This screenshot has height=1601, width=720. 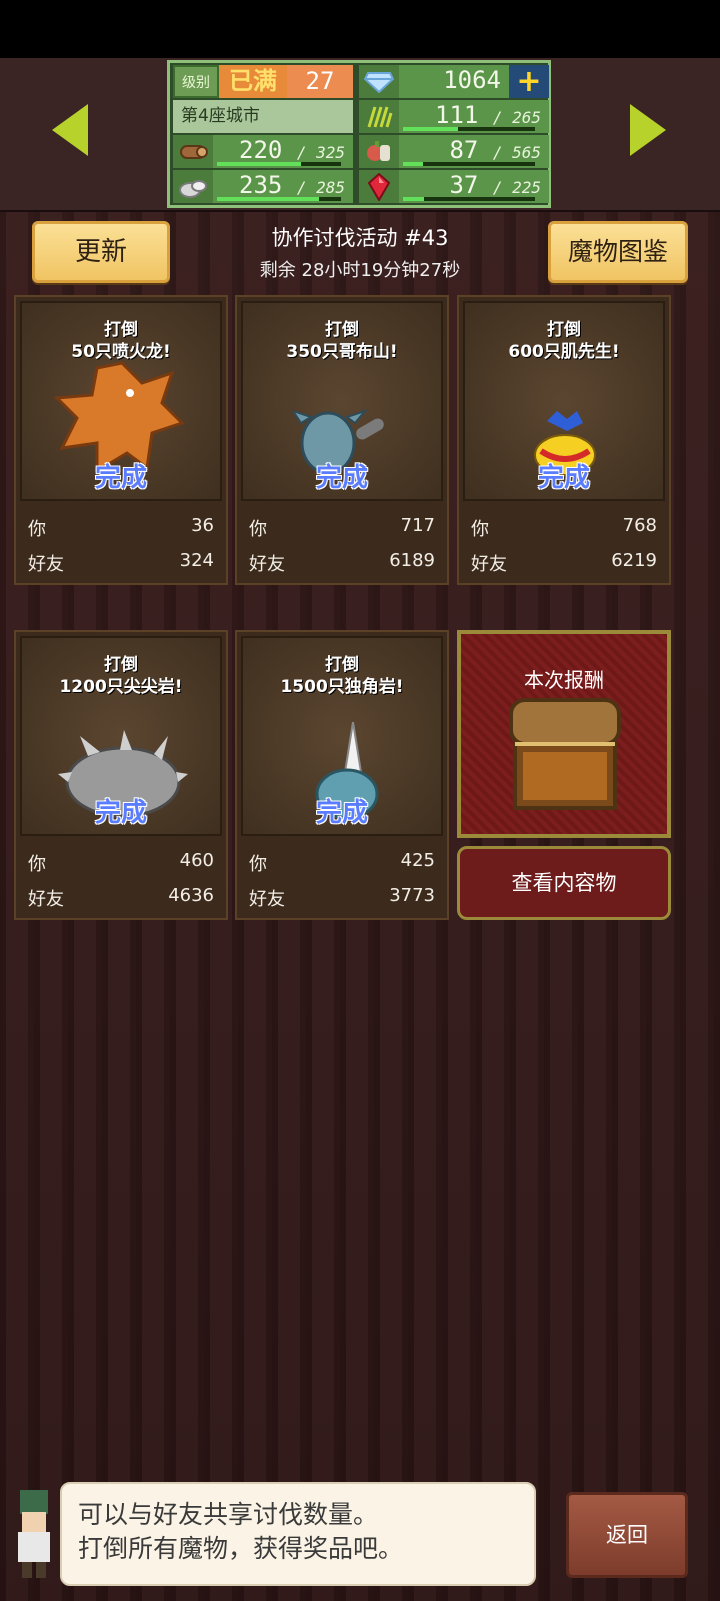 What do you see at coordinates (193, 151) in the screenshot?
I see `wood-icon` at bounding box center [193, 151].